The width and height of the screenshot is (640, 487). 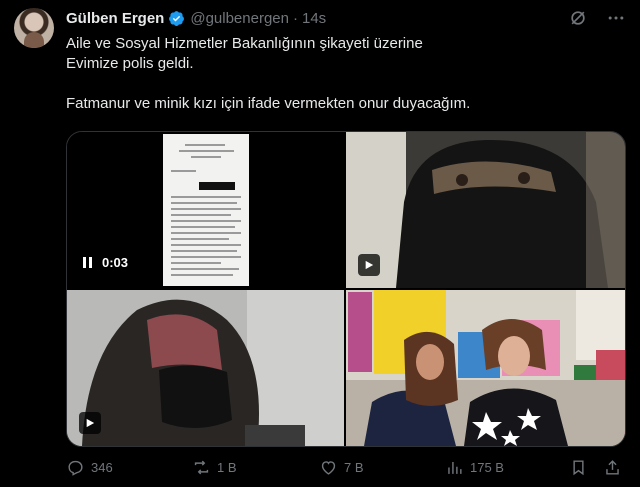 I want to click on heart-icon, so click(x=328, y=468).